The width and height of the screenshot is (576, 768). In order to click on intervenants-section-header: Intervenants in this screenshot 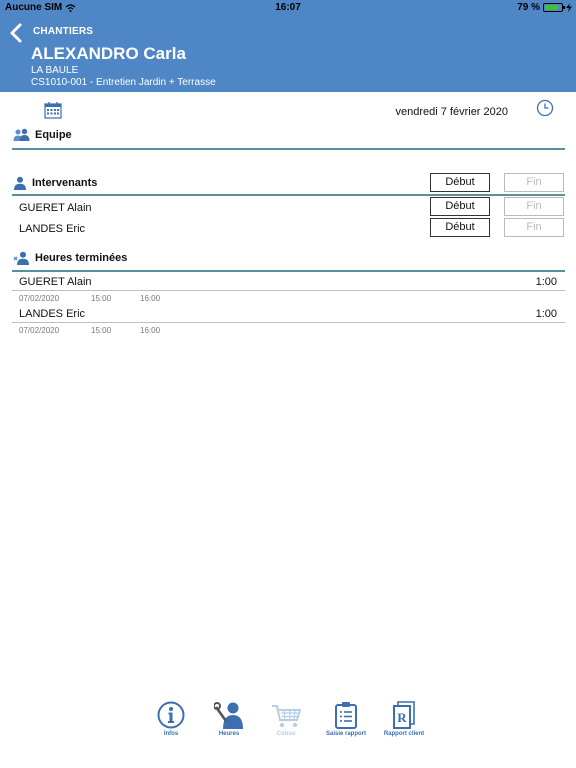, I will do `click(55, 183)`.